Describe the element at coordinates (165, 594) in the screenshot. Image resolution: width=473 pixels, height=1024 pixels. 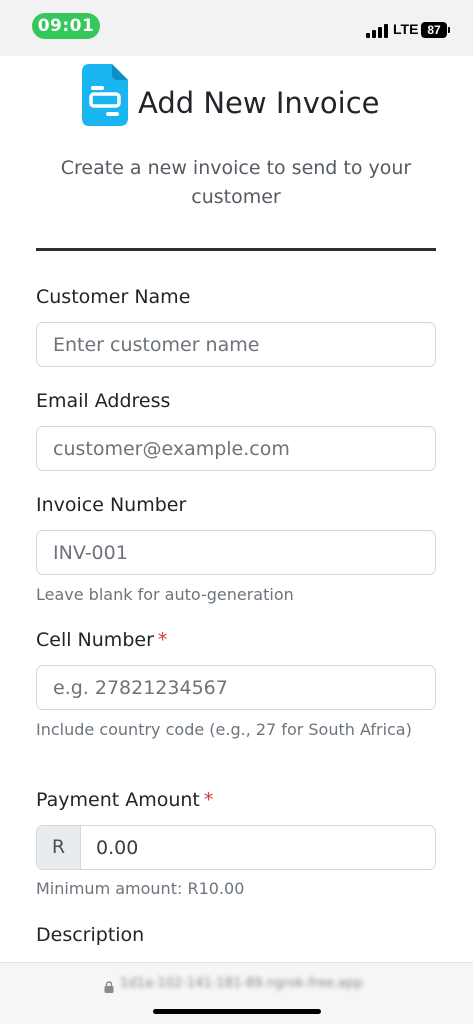
I see `invoice-number-help: Leave blank for auto-generation` at that location.